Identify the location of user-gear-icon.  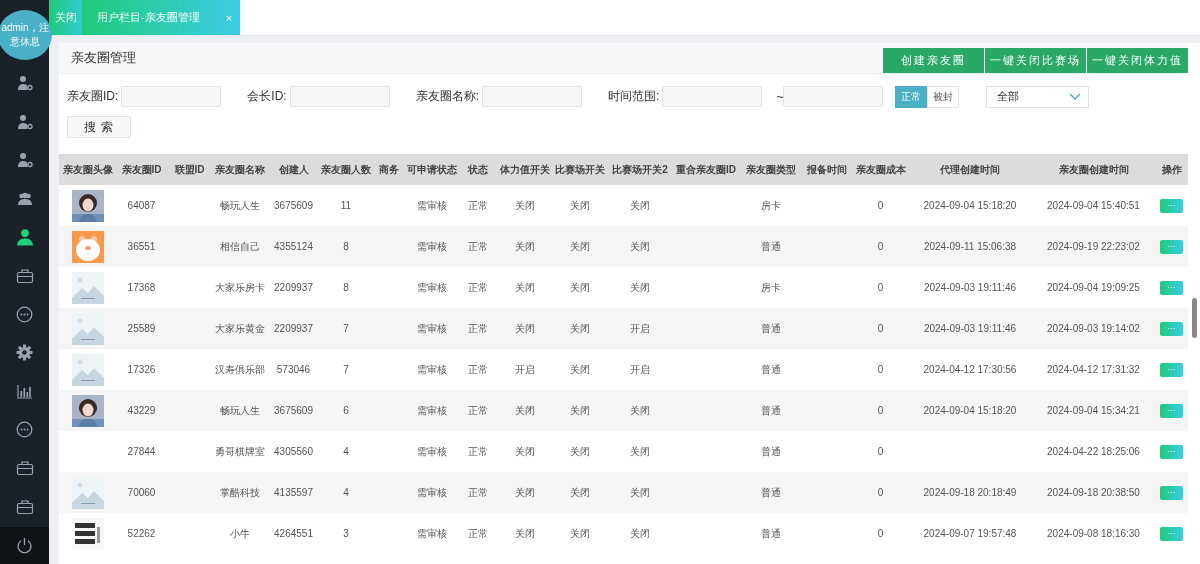
(24, 160).